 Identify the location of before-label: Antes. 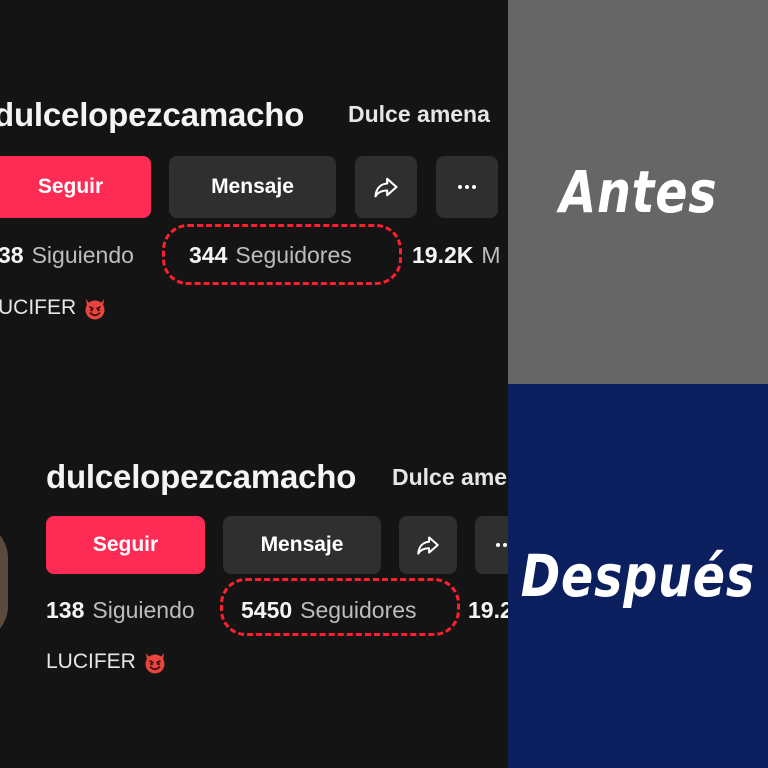
(638, 192).